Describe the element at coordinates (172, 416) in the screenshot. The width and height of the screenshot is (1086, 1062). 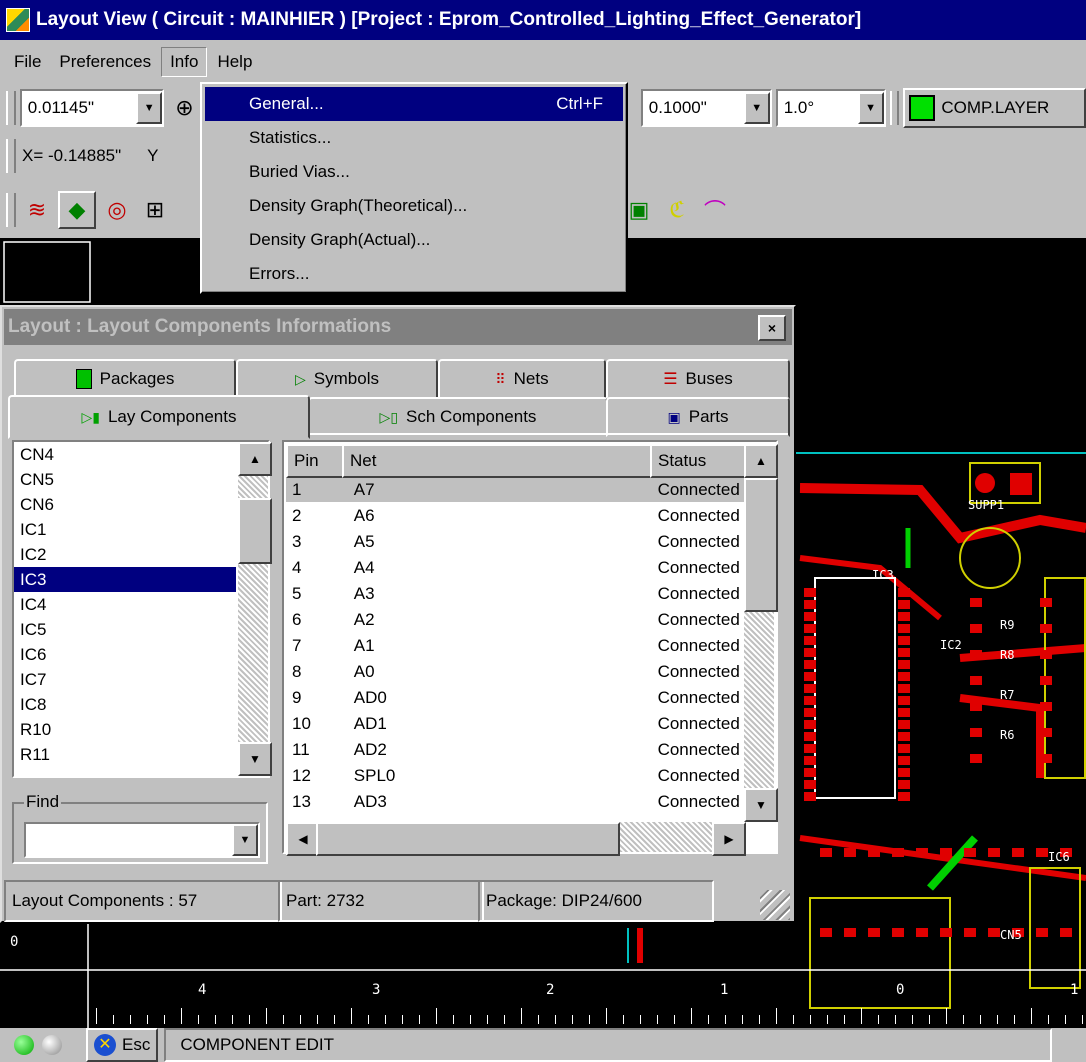
I see `tab-label: Lay Components` at that location.